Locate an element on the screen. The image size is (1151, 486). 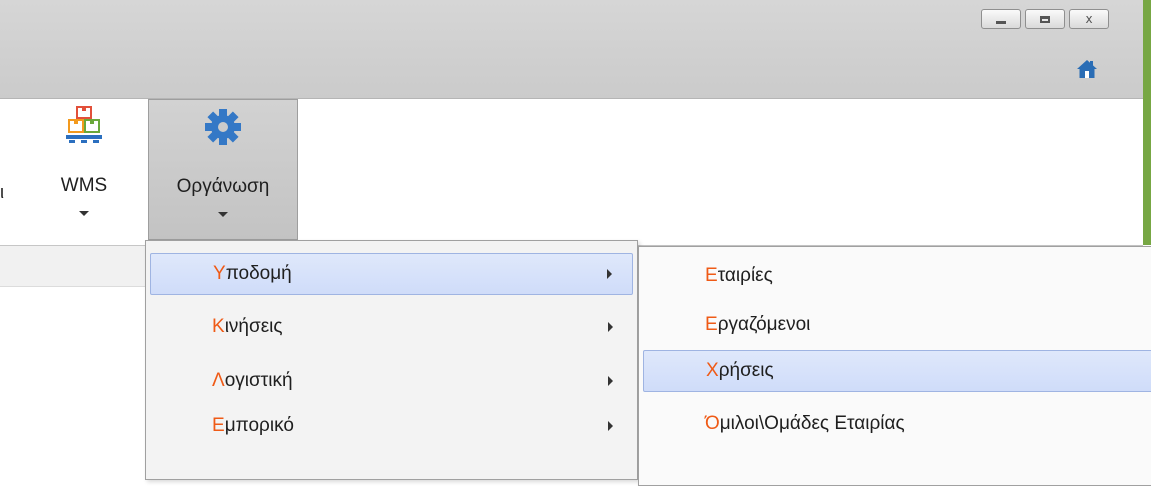
window-controls: x is located at coordinates (1045, 19).